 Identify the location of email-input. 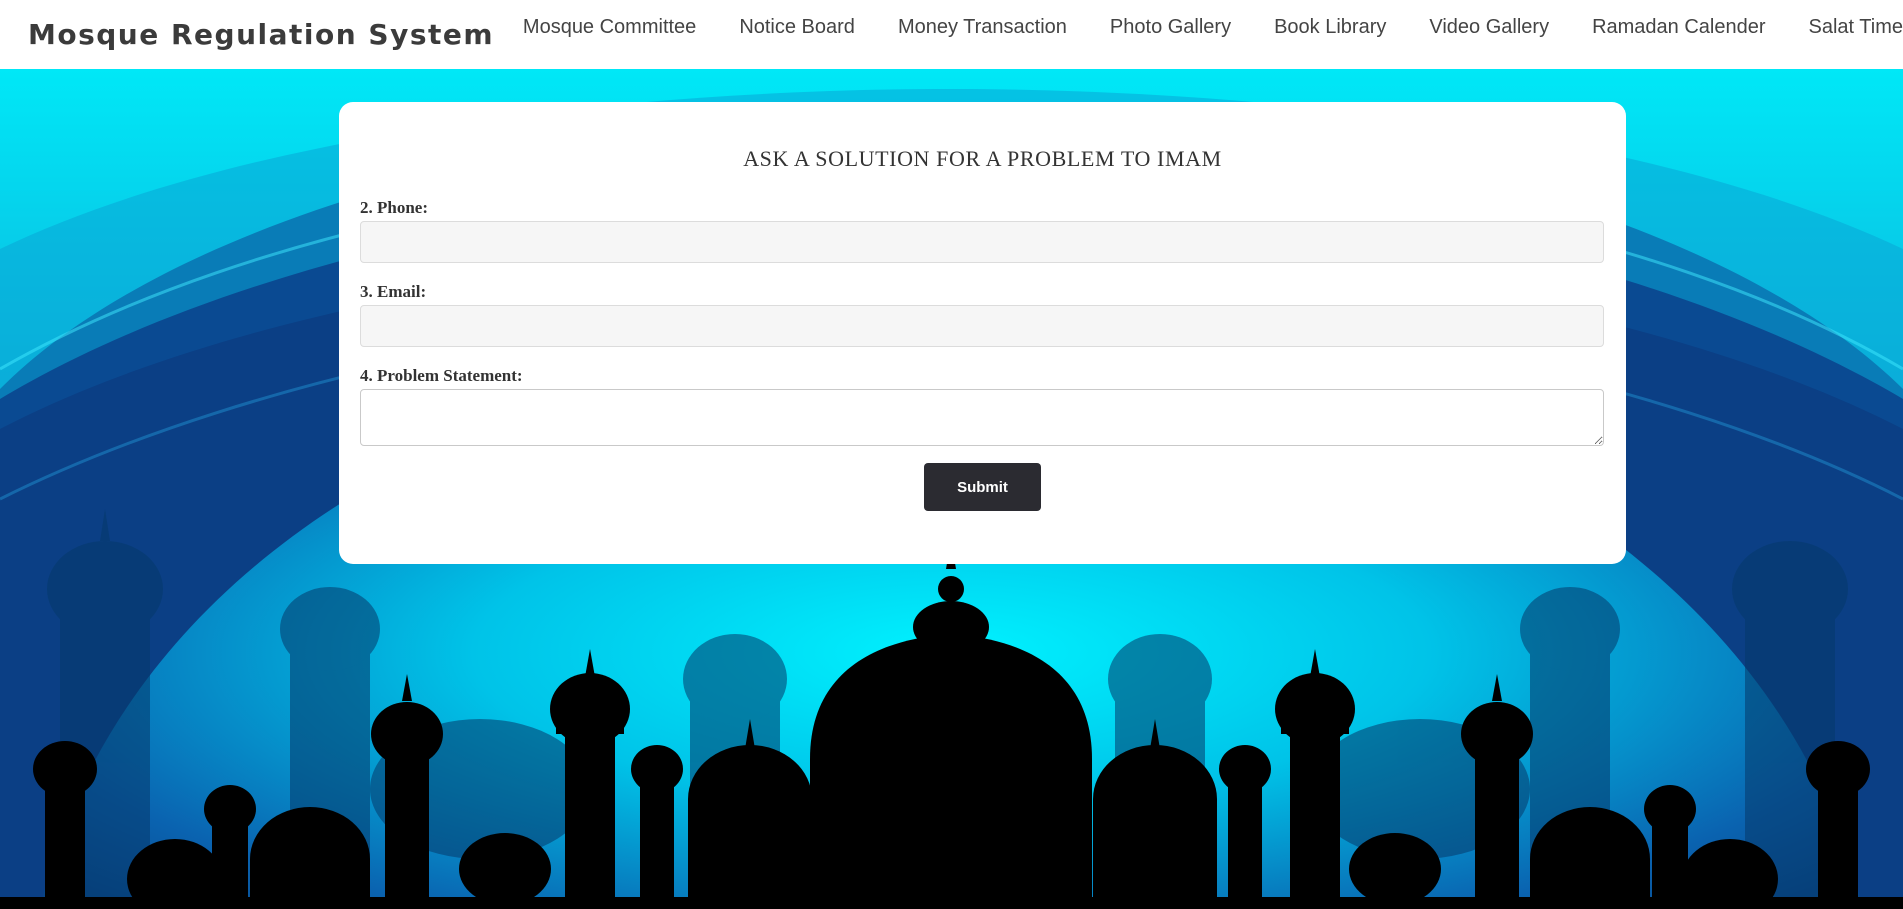
(982, 326).